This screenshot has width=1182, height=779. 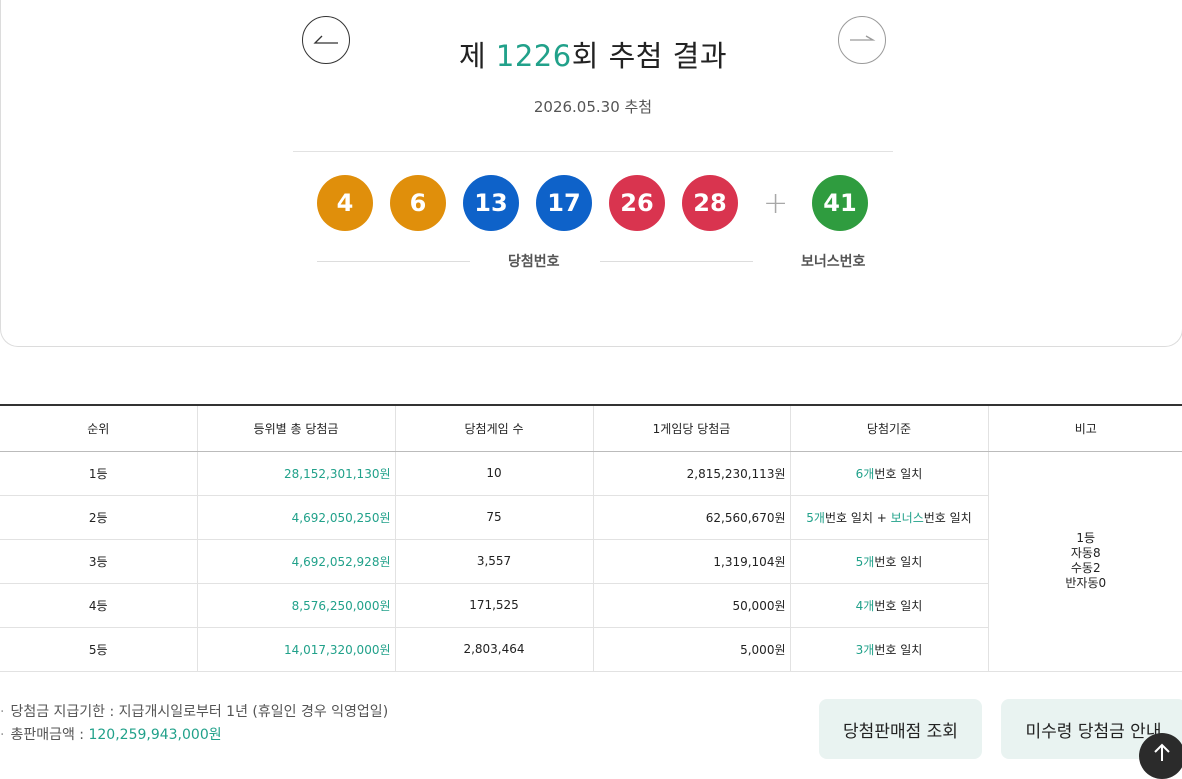 I want to click on winning-number-ball: 17, so click(x=564, y=203).